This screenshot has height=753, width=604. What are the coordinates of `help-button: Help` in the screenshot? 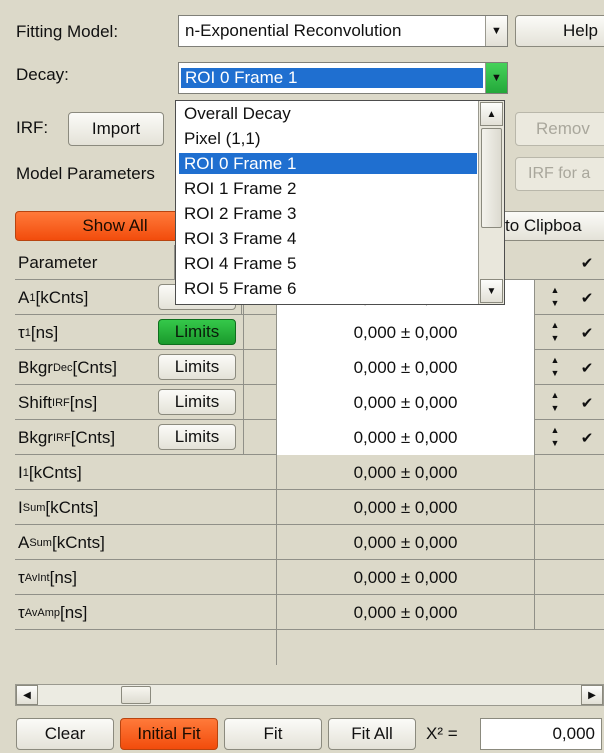 It's located at (559, 31).